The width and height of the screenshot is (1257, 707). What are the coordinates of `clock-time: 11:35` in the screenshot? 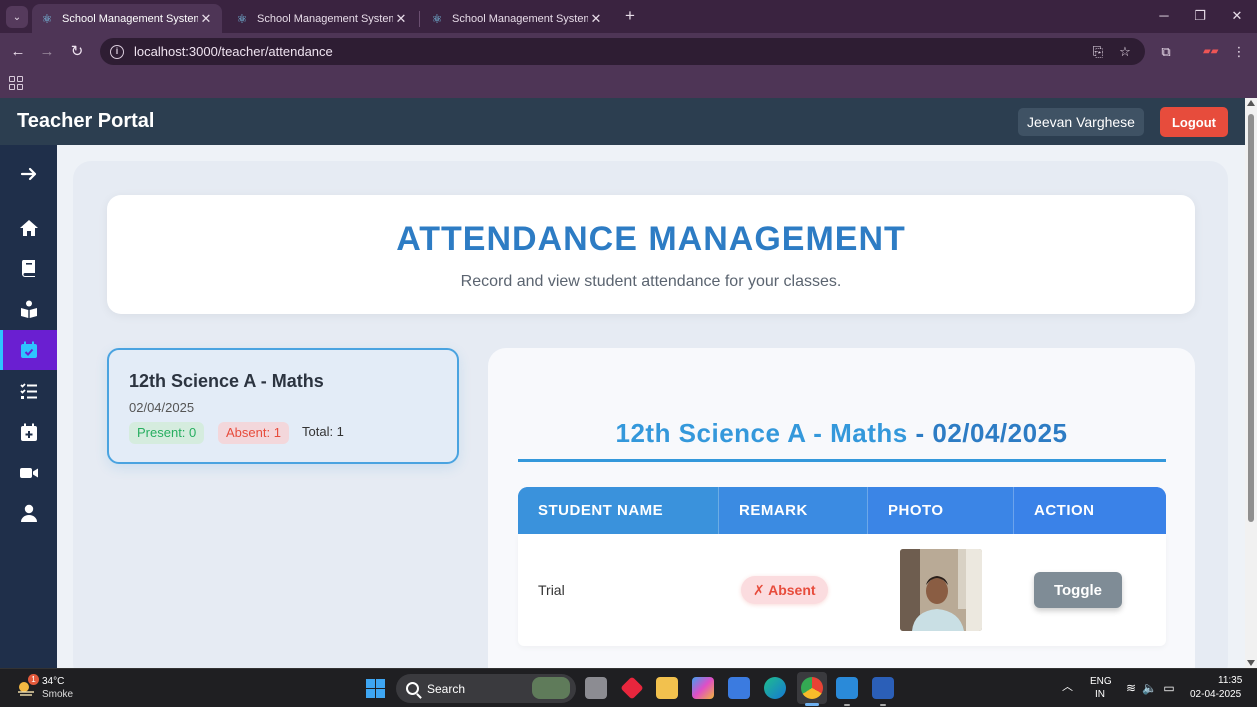 It's located at (1230, 680).